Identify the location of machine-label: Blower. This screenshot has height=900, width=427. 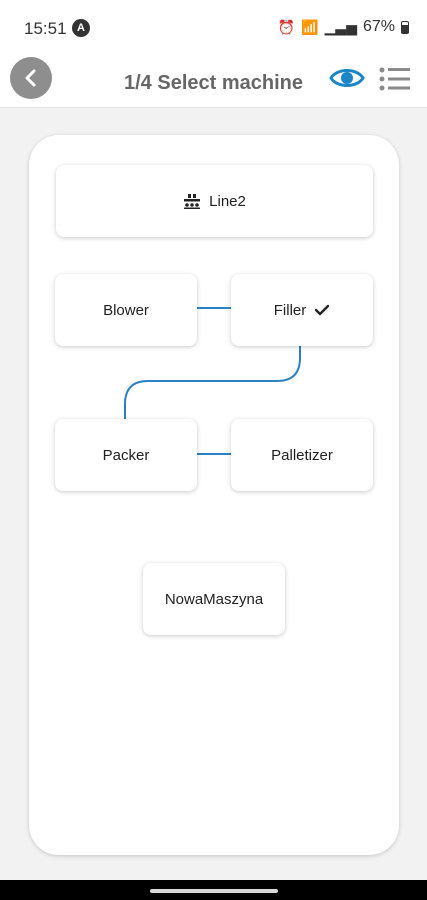
(126, 310).